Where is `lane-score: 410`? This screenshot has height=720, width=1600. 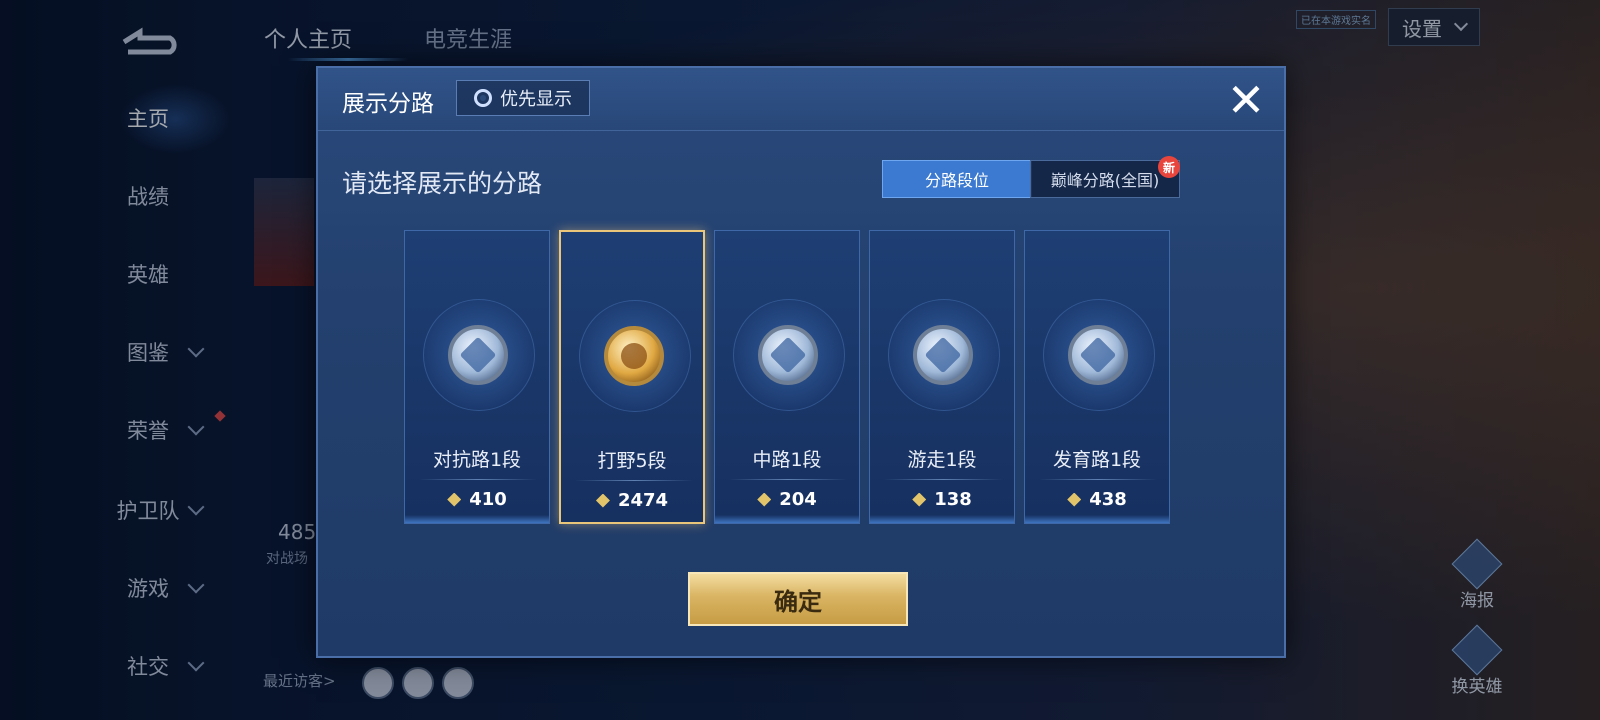 lane-score: 410 is located at coordinates (477, 499).